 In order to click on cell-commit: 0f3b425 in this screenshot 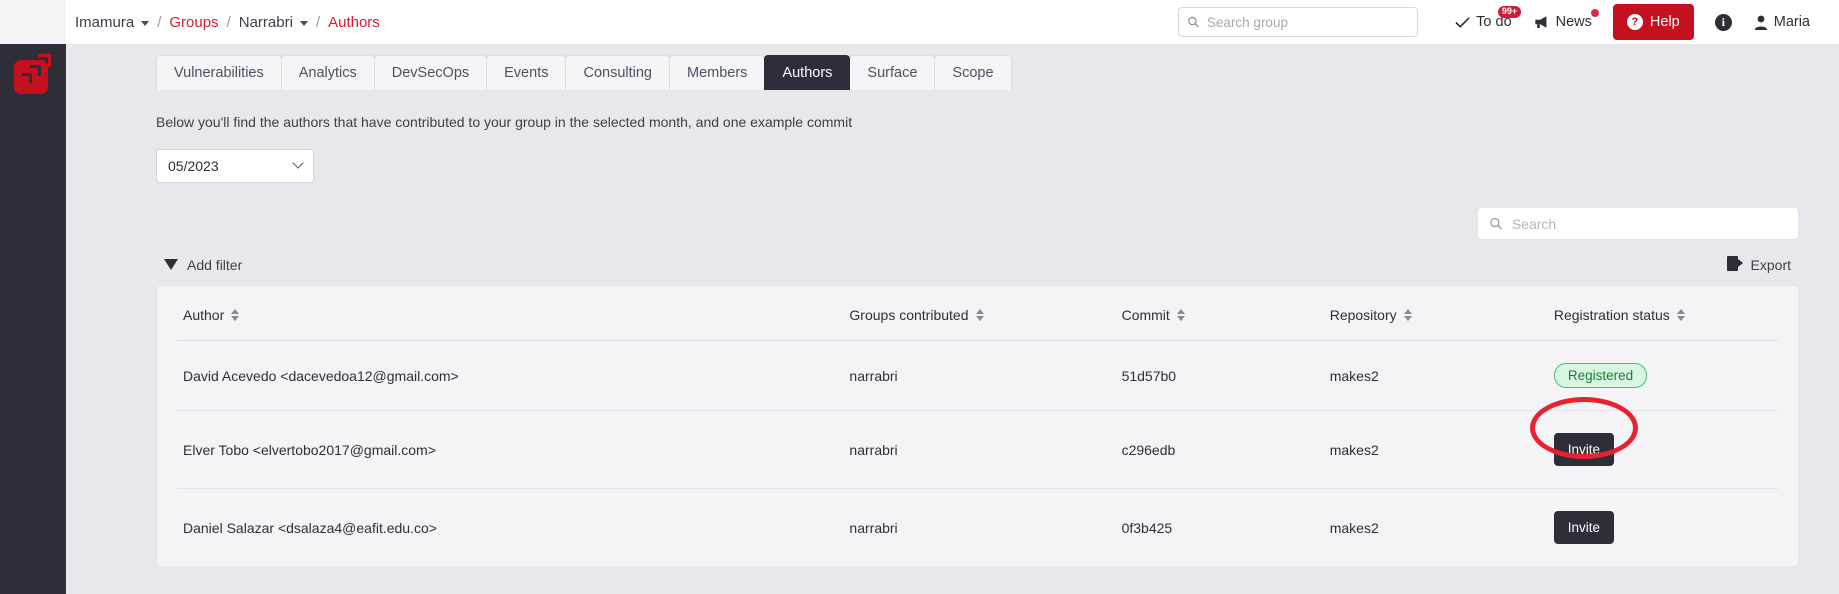, I will do `click(1147, 527)`.